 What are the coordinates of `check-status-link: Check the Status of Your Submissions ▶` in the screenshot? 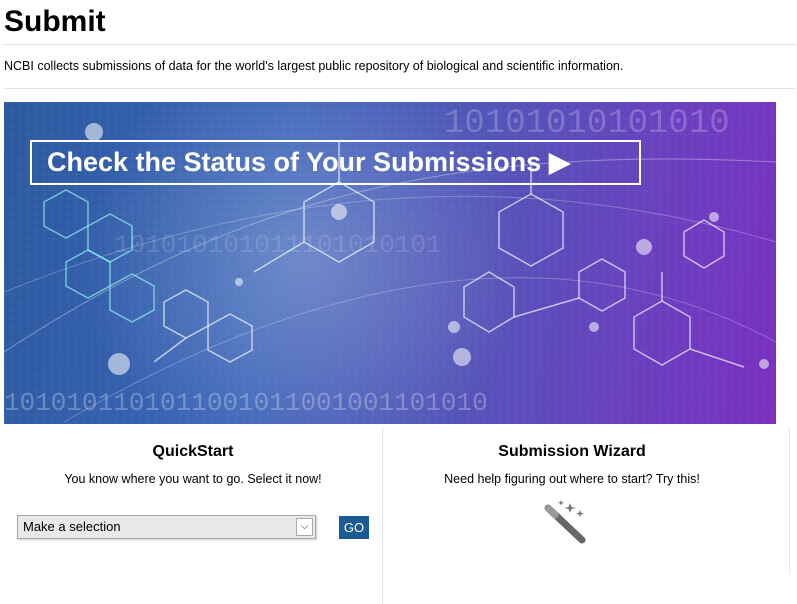 It's located at (335, 162).